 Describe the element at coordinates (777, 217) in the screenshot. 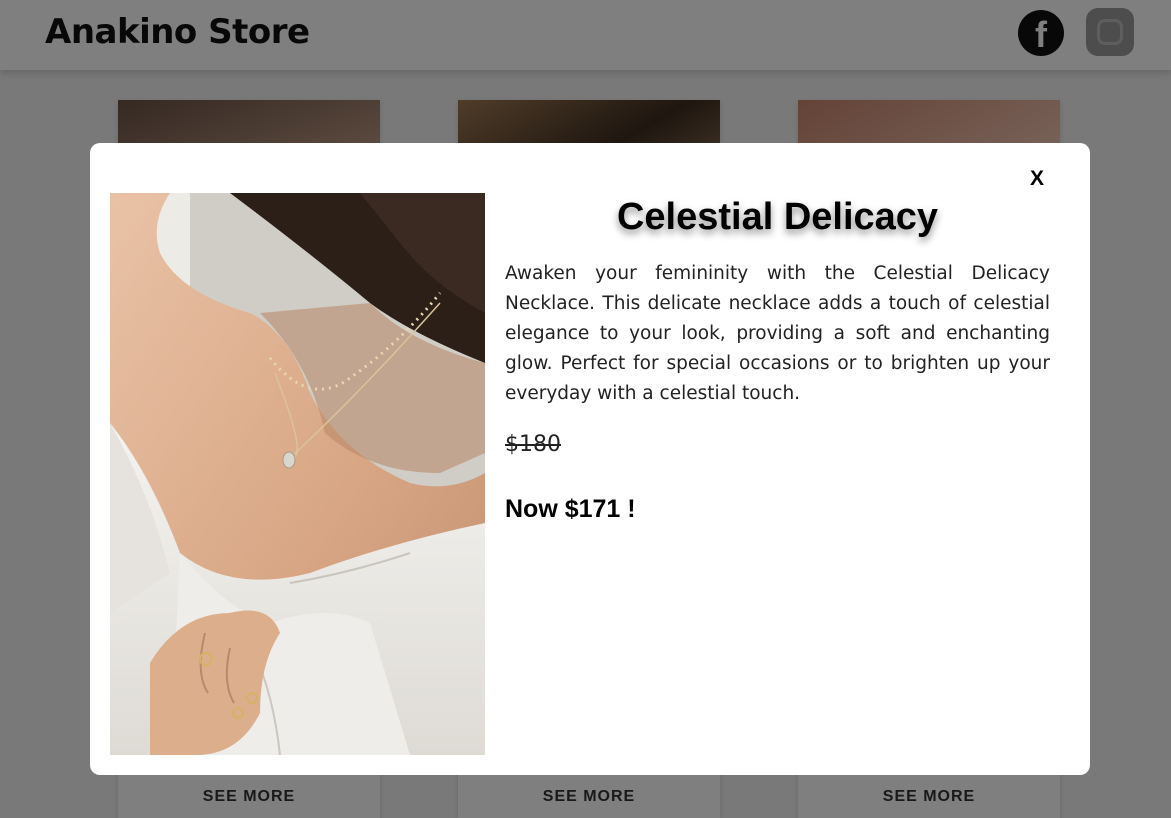

I see `product-title: Celestial Delicacy` at that location.